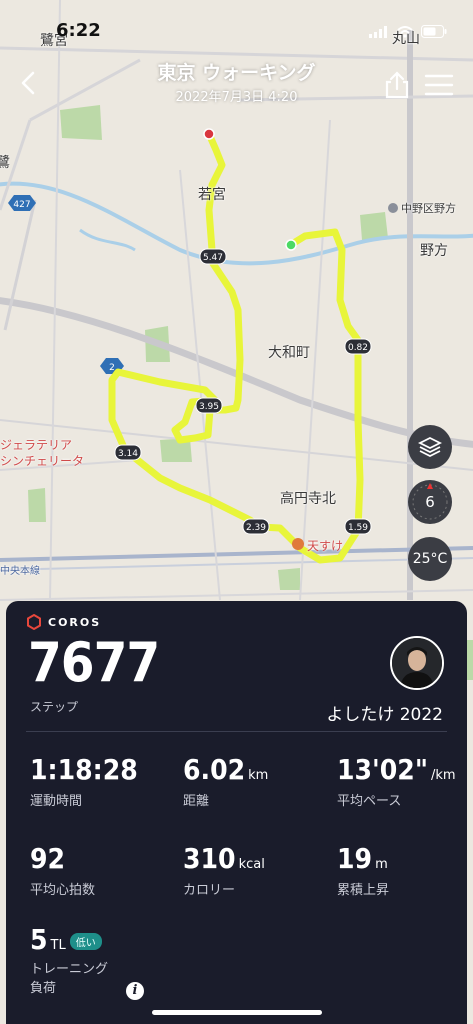 The height and width of the screenshot is (1024, 473). Describe the element at coordinates (396, 781) in the screenshot. I see `stat-avg-pace: 13'02"/km 平均ペース` at that location.